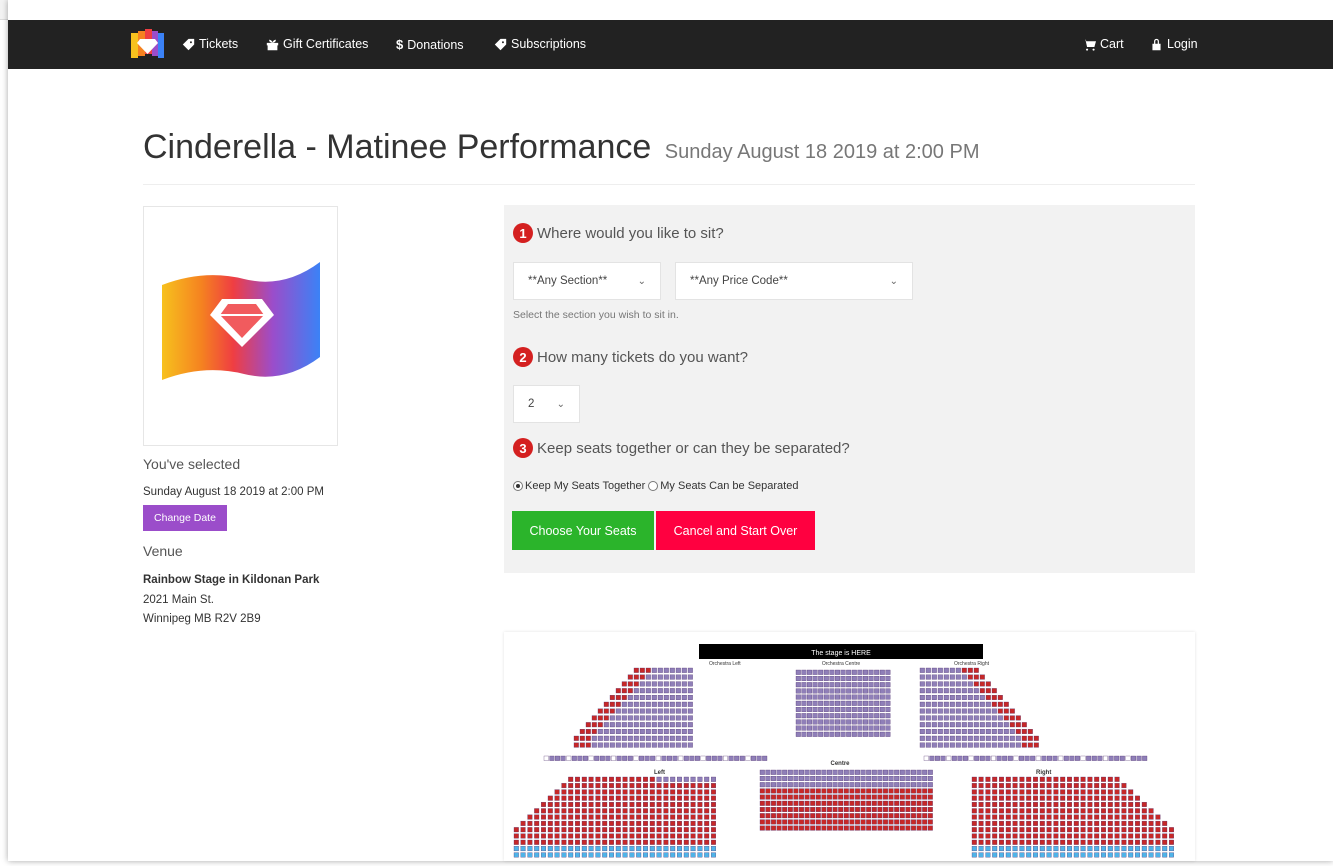 The height and width of the screenshot is (866, 1333). I want to click on nav-tickets: Tickets, so click(210, 44).